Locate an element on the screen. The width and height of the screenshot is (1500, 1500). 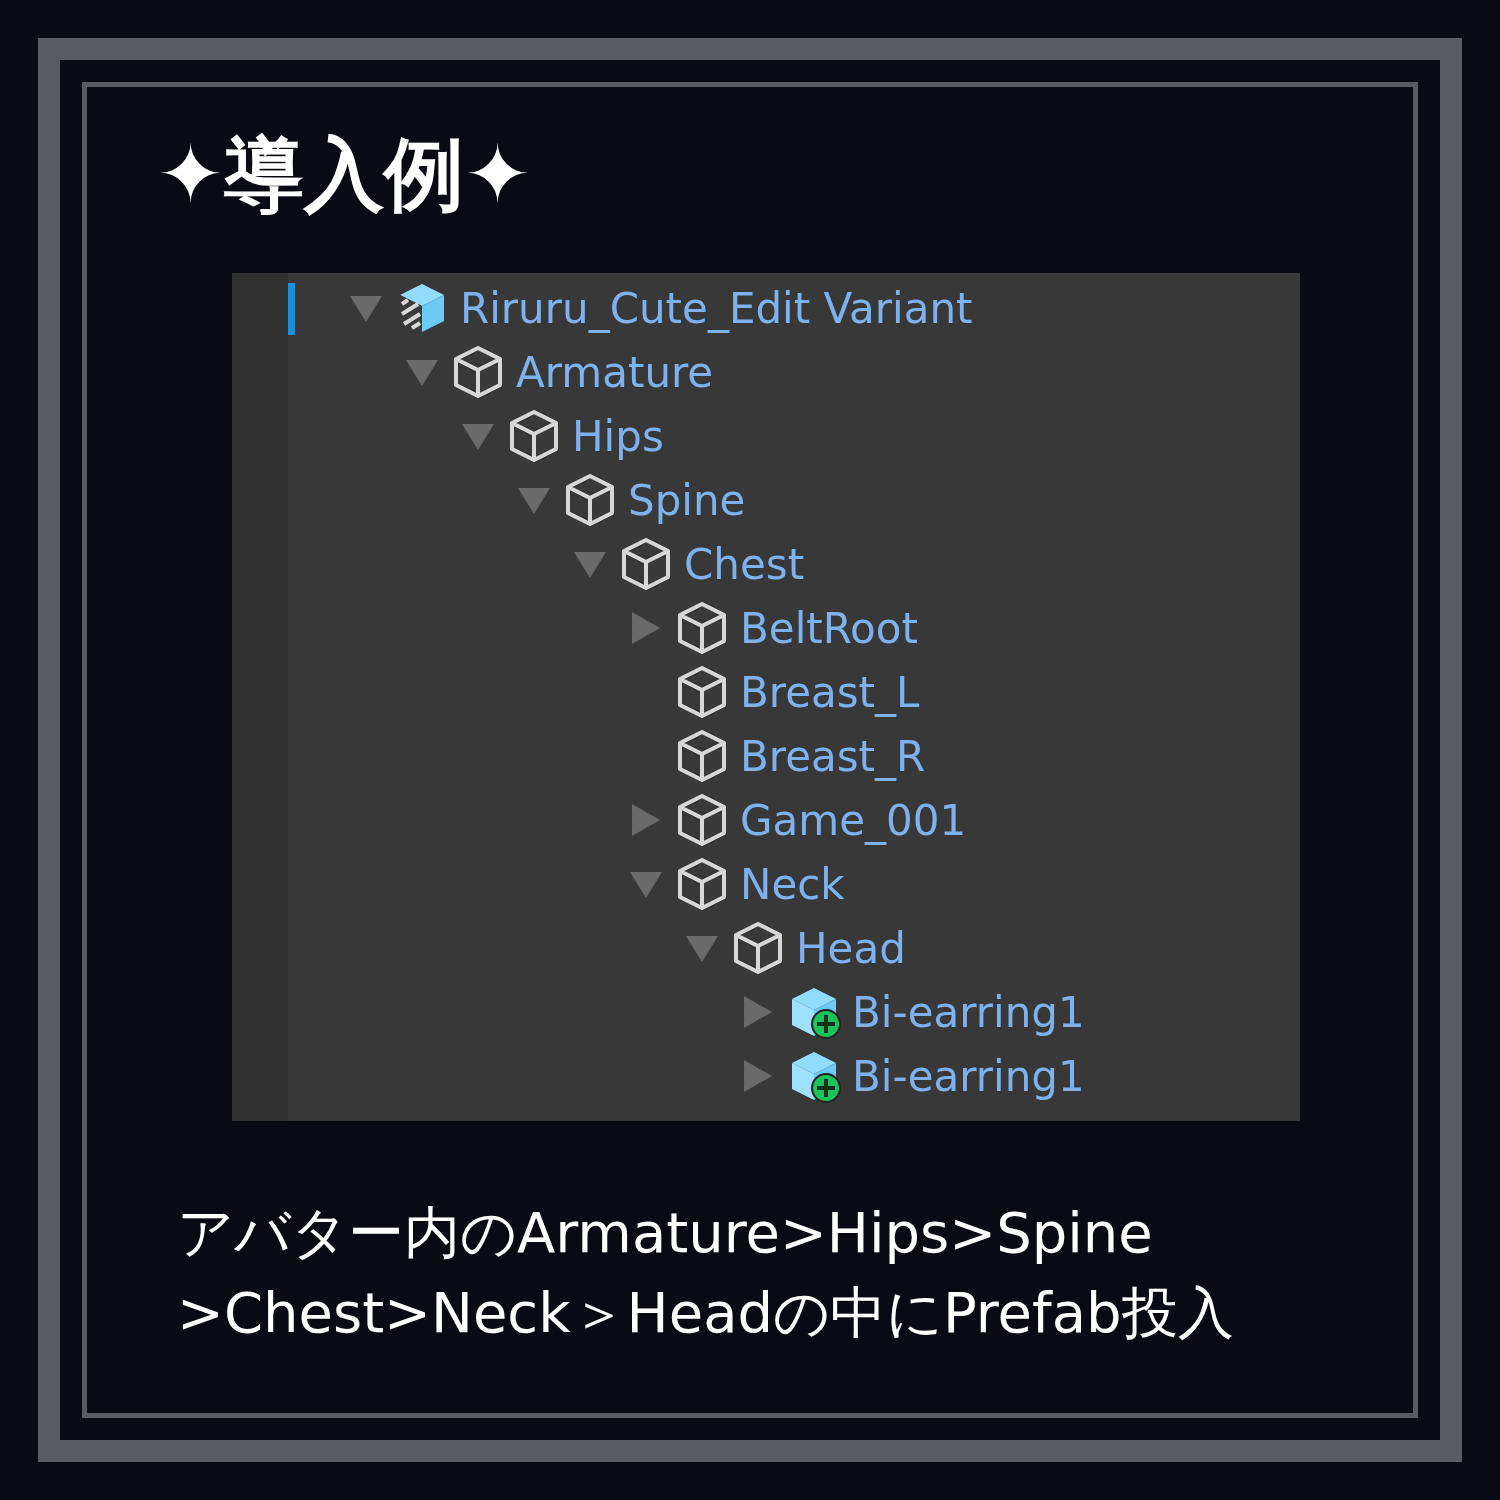
hierarchy-item: Breast_R is located at coordinates (833, 756).